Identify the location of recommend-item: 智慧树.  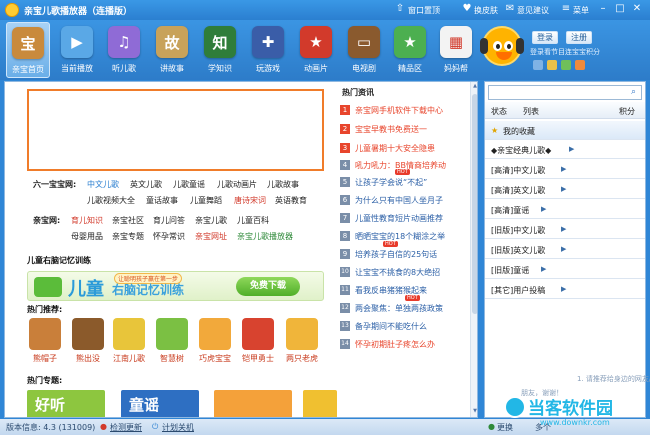
(172, 341).